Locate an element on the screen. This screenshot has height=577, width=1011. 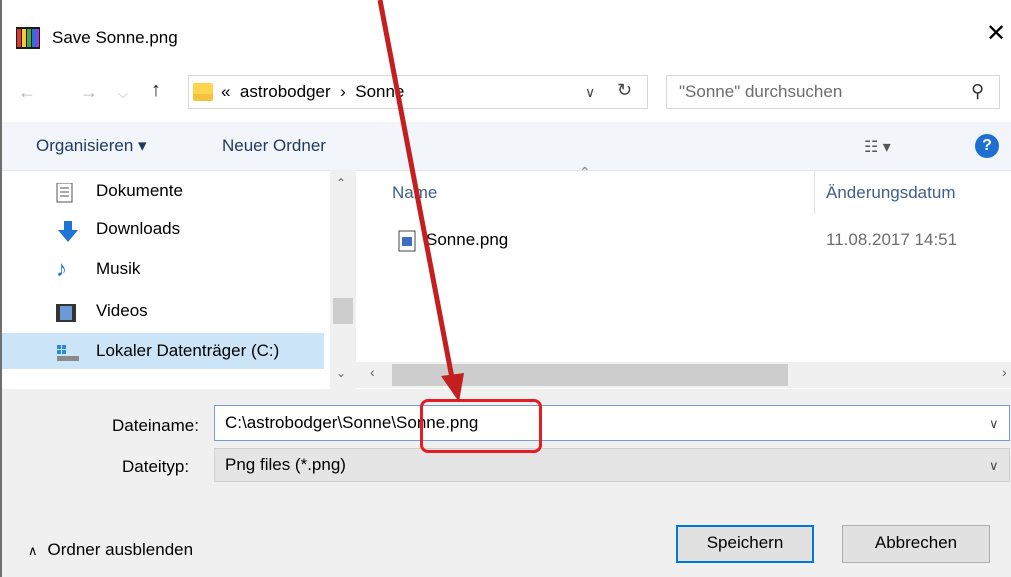
chevron-up-icon: ∧ is located at coordinates (33, 550).